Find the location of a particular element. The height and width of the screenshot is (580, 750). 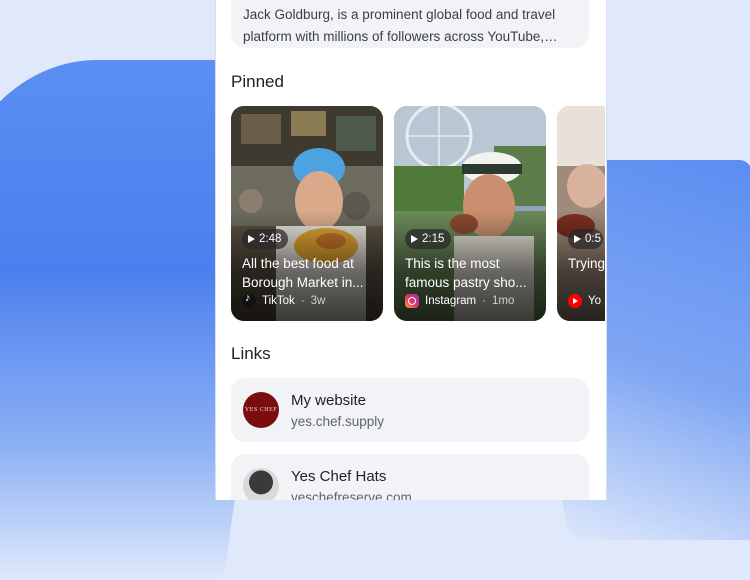

duration-badge: 2:15 is located at coordinates (428, 239).